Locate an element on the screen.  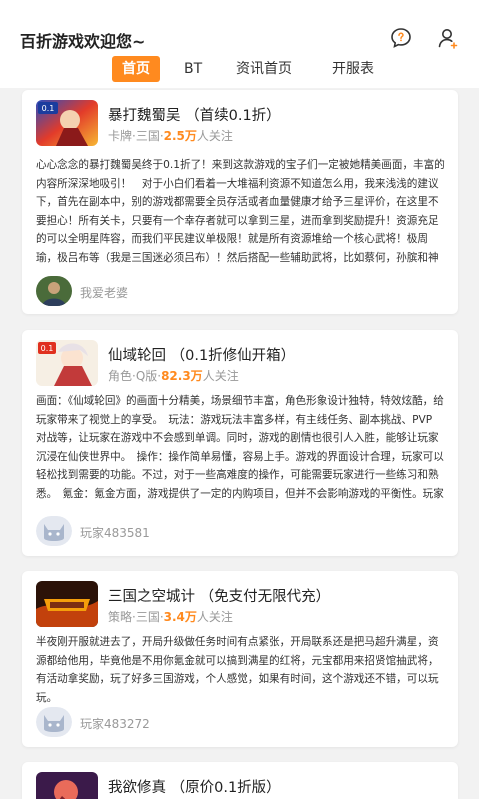
follower-count: 3.4万 is located at coordinates (180, 617).